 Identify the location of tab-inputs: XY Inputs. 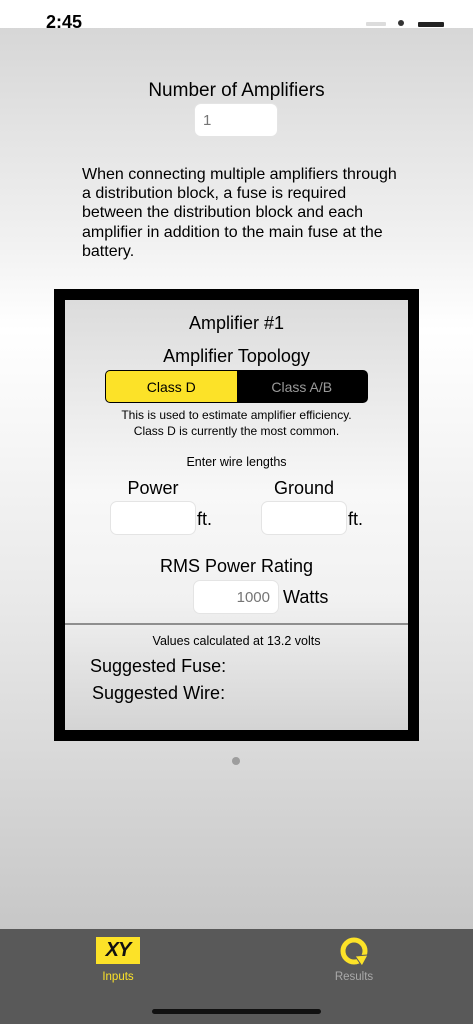
(118, 960).